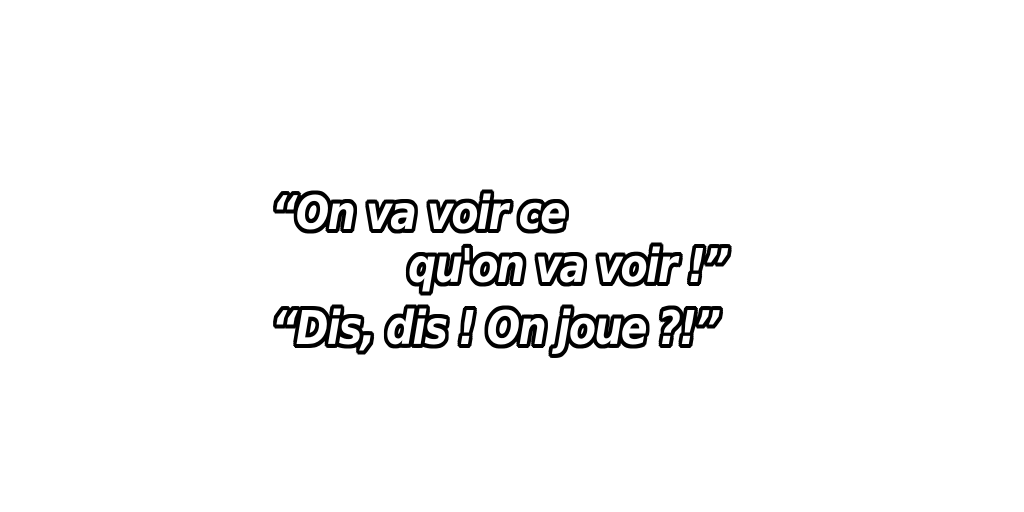  I want to click on quote-line-3: “Dis, dis ! On joue ?!”, so click(496, 328).